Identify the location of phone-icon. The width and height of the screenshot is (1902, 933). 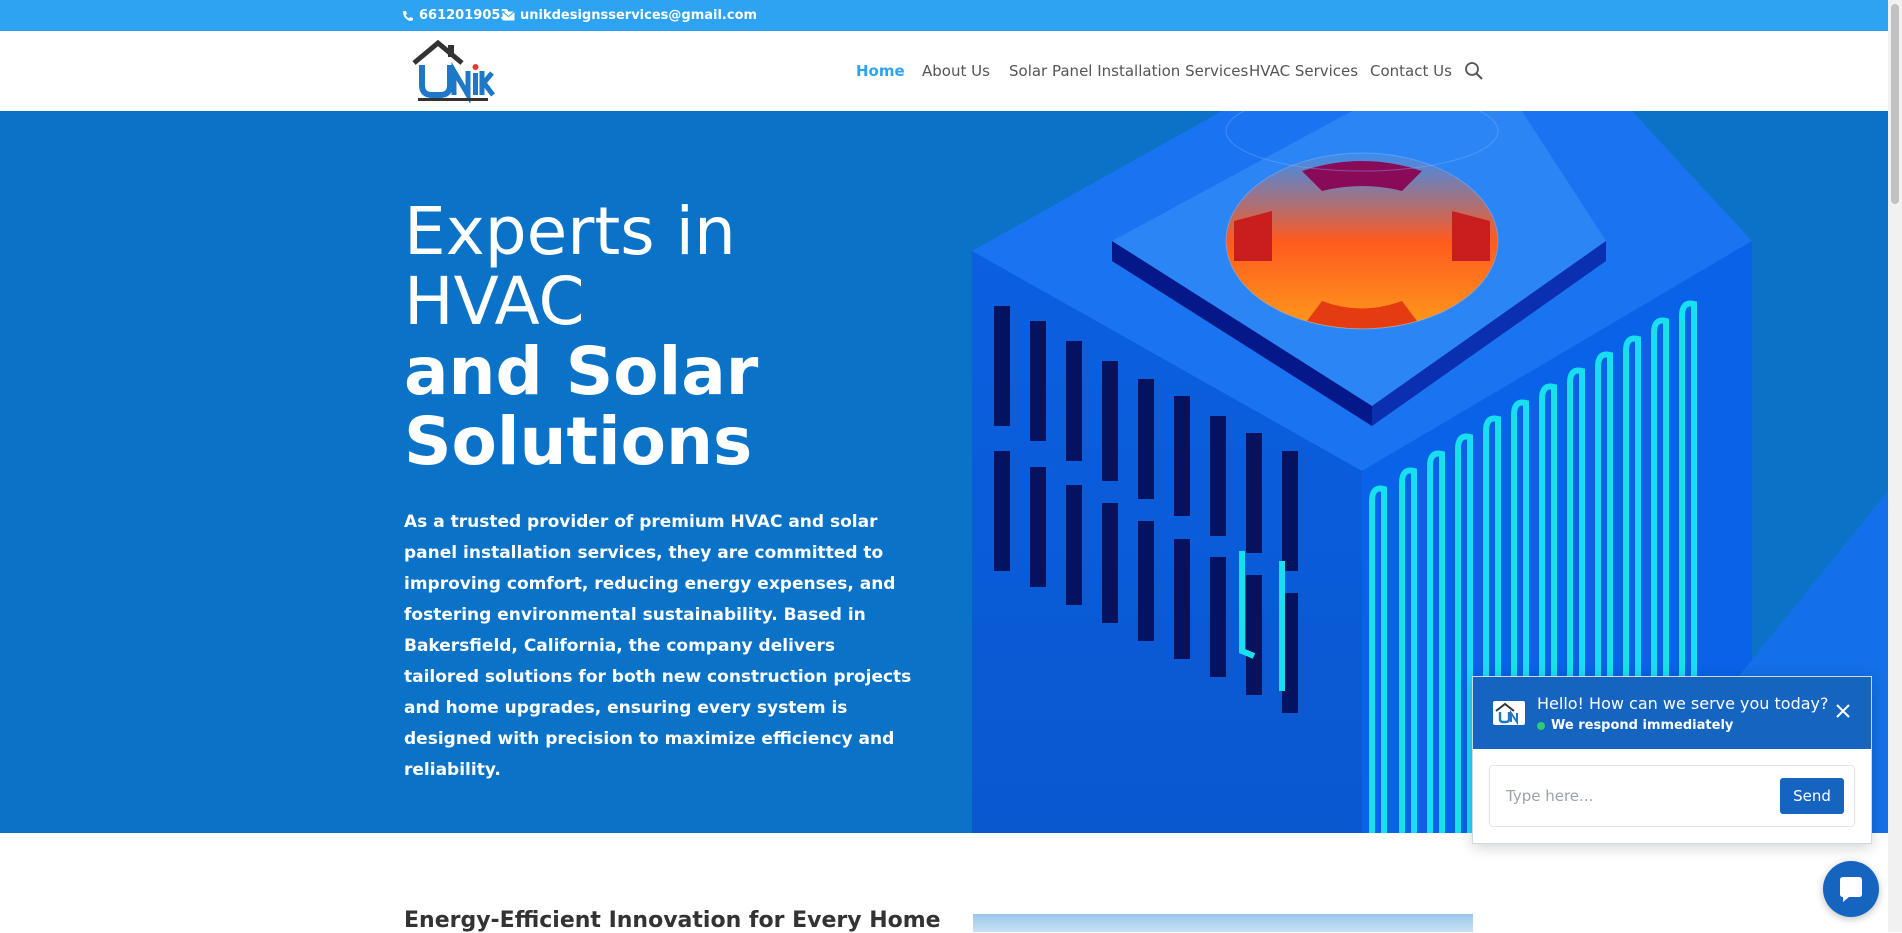
(408, 15).